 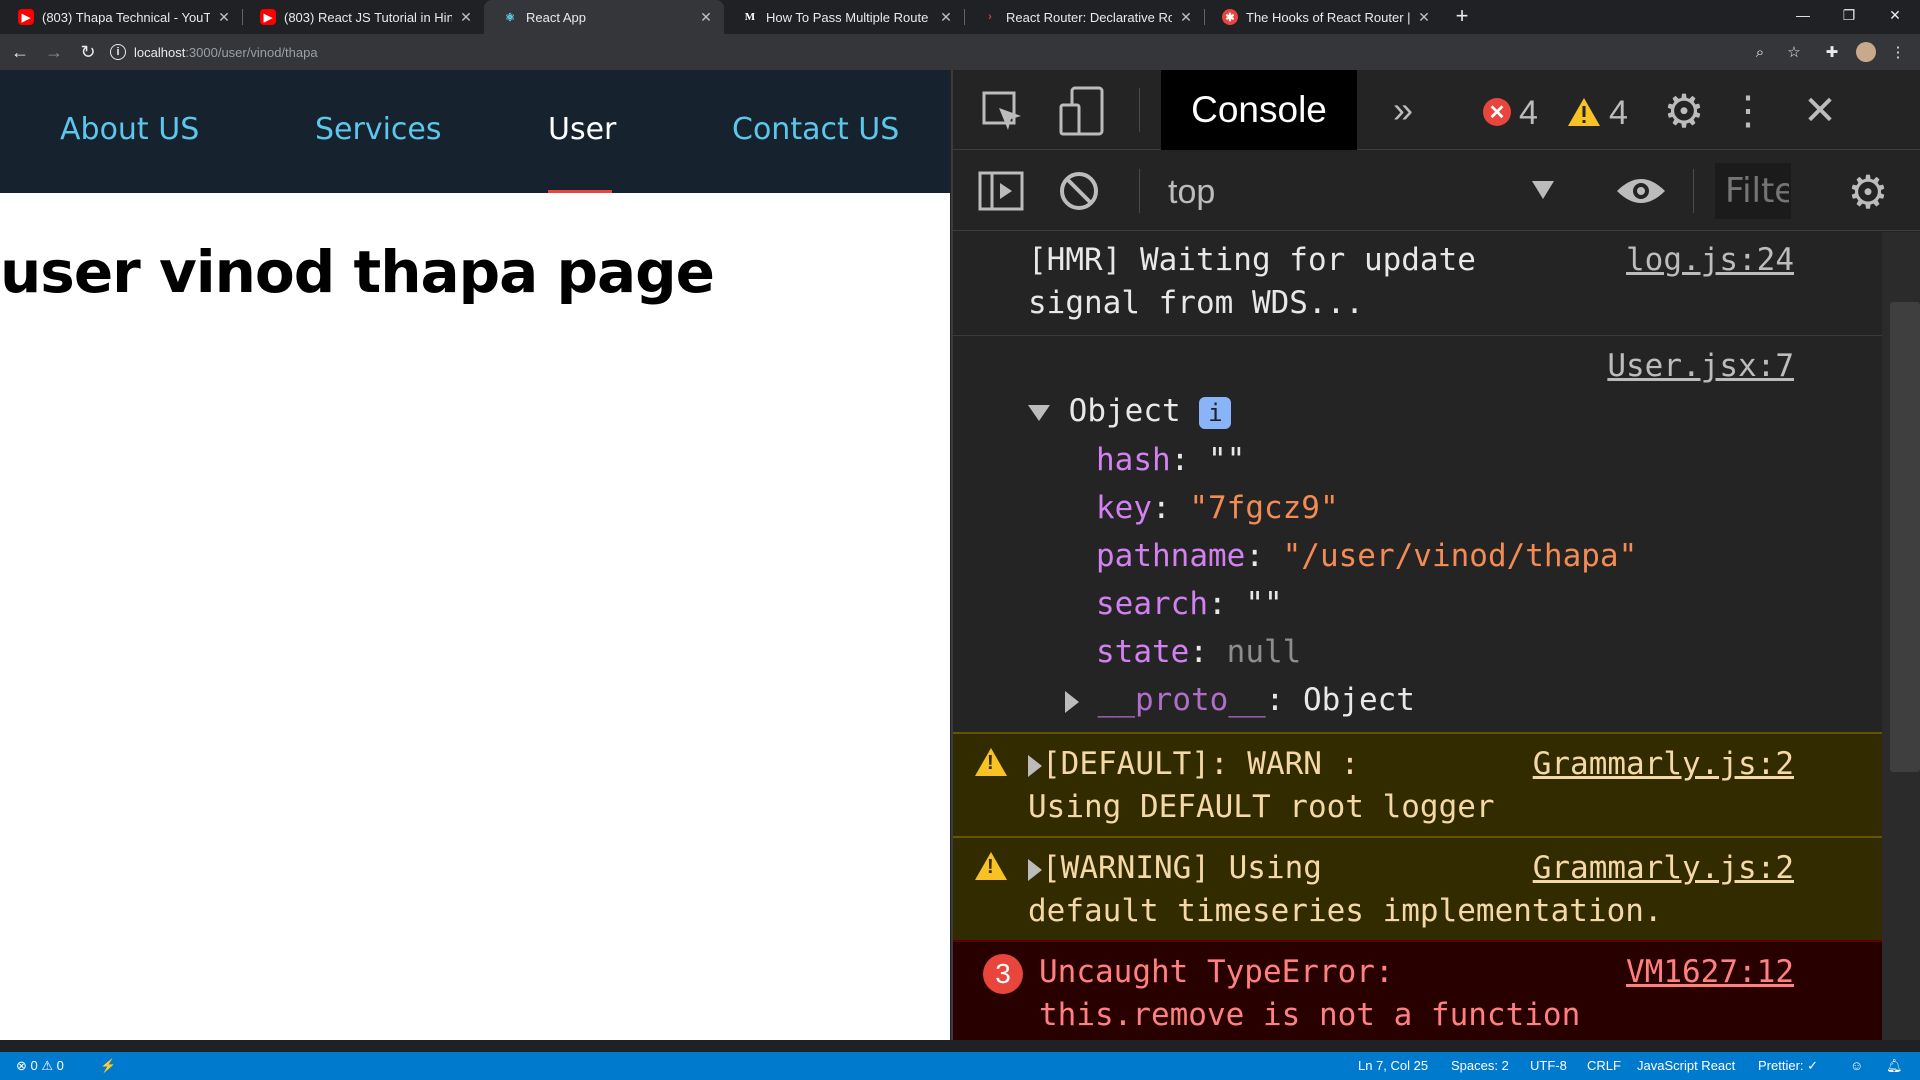 I want to click on property-value: "", so click(x=1226, y=460).